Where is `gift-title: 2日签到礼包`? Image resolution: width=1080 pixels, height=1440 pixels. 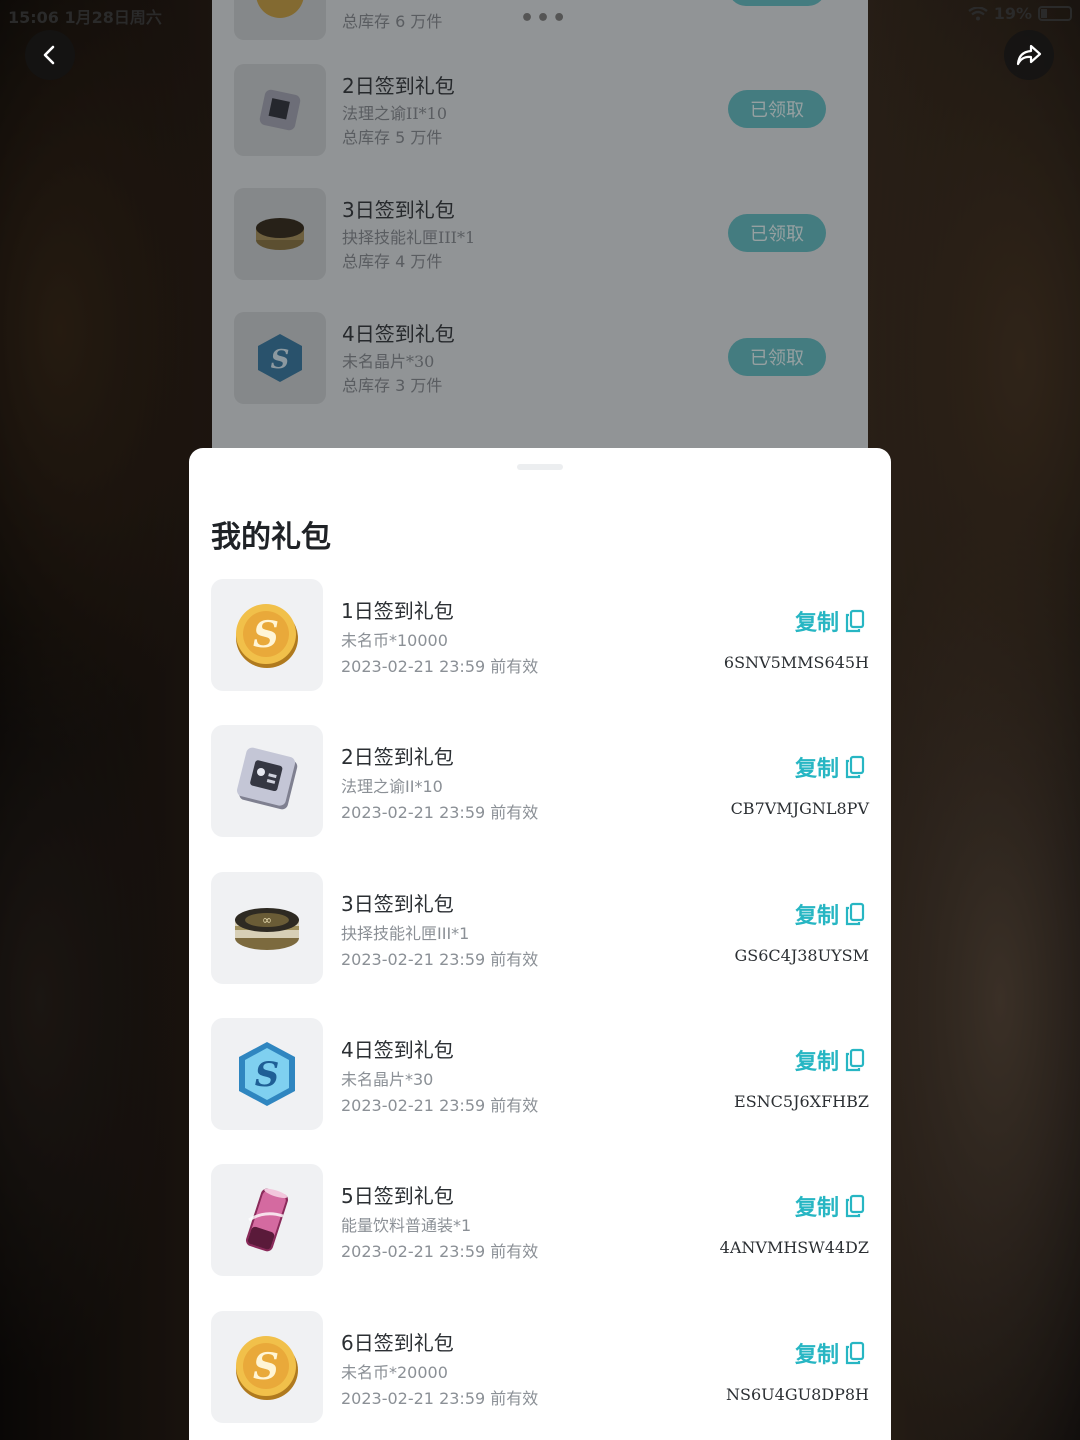 gift-title: 2日签到礼包 is located at coordinates (397, 757).